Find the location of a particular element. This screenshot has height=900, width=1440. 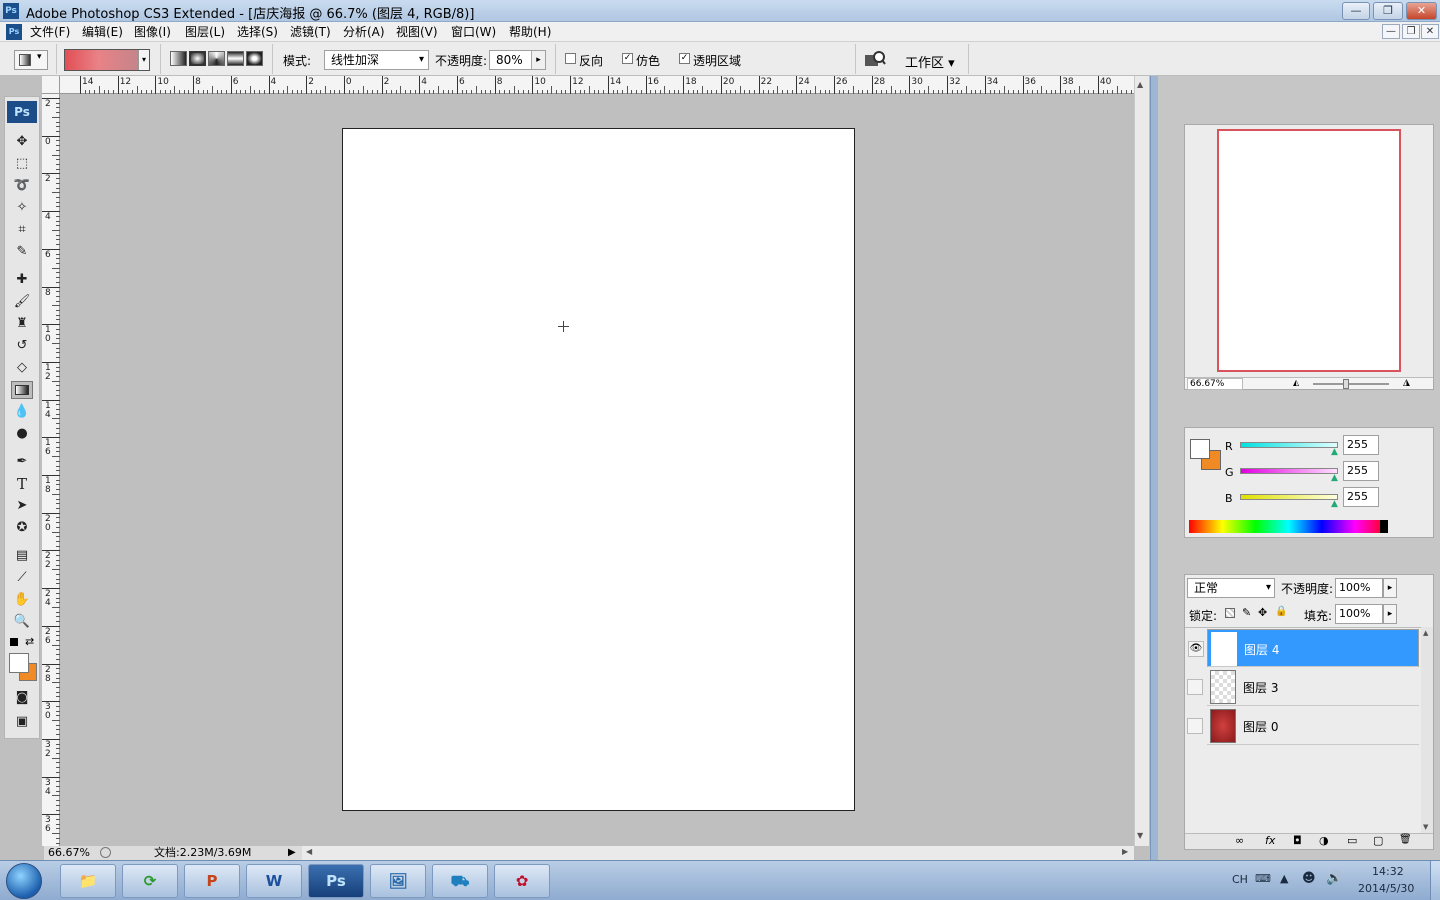

windows-start-icon is located at coordinates (24, 881).